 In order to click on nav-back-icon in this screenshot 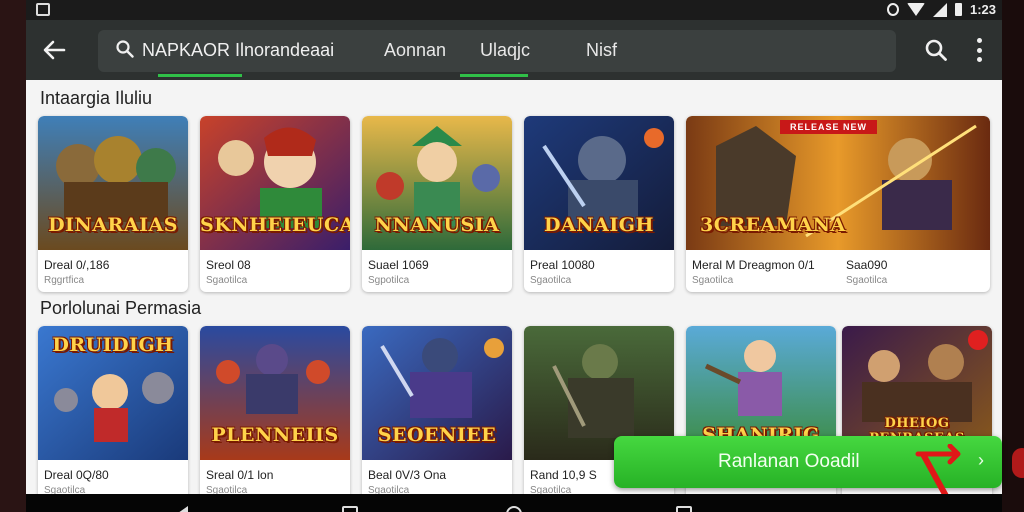, I will do `click(183, 509)`.